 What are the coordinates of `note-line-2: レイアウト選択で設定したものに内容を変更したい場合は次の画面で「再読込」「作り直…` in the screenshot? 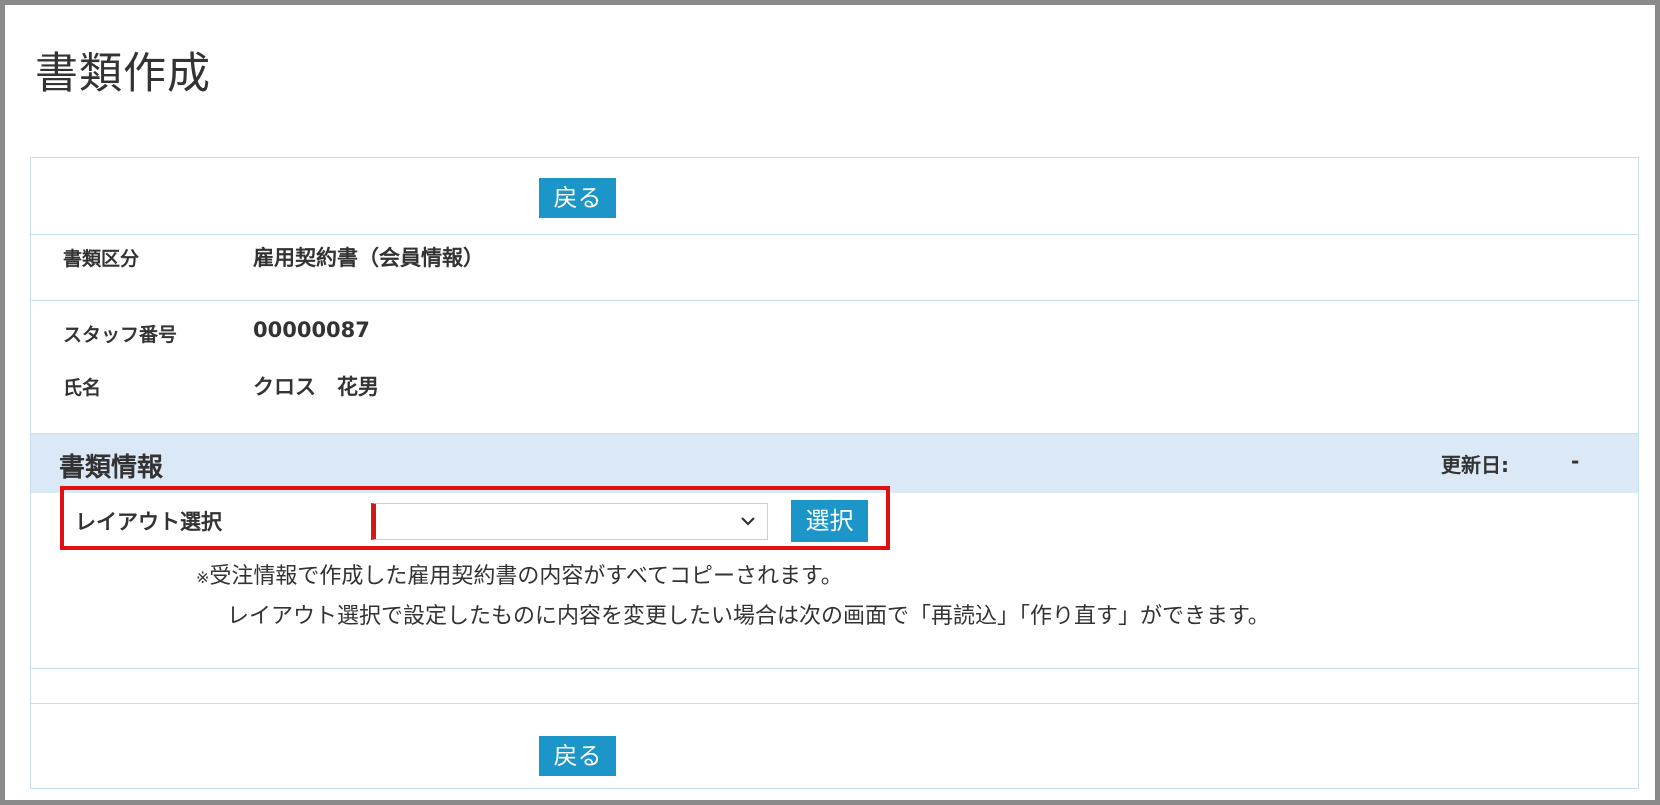 It's located at (748, 616).